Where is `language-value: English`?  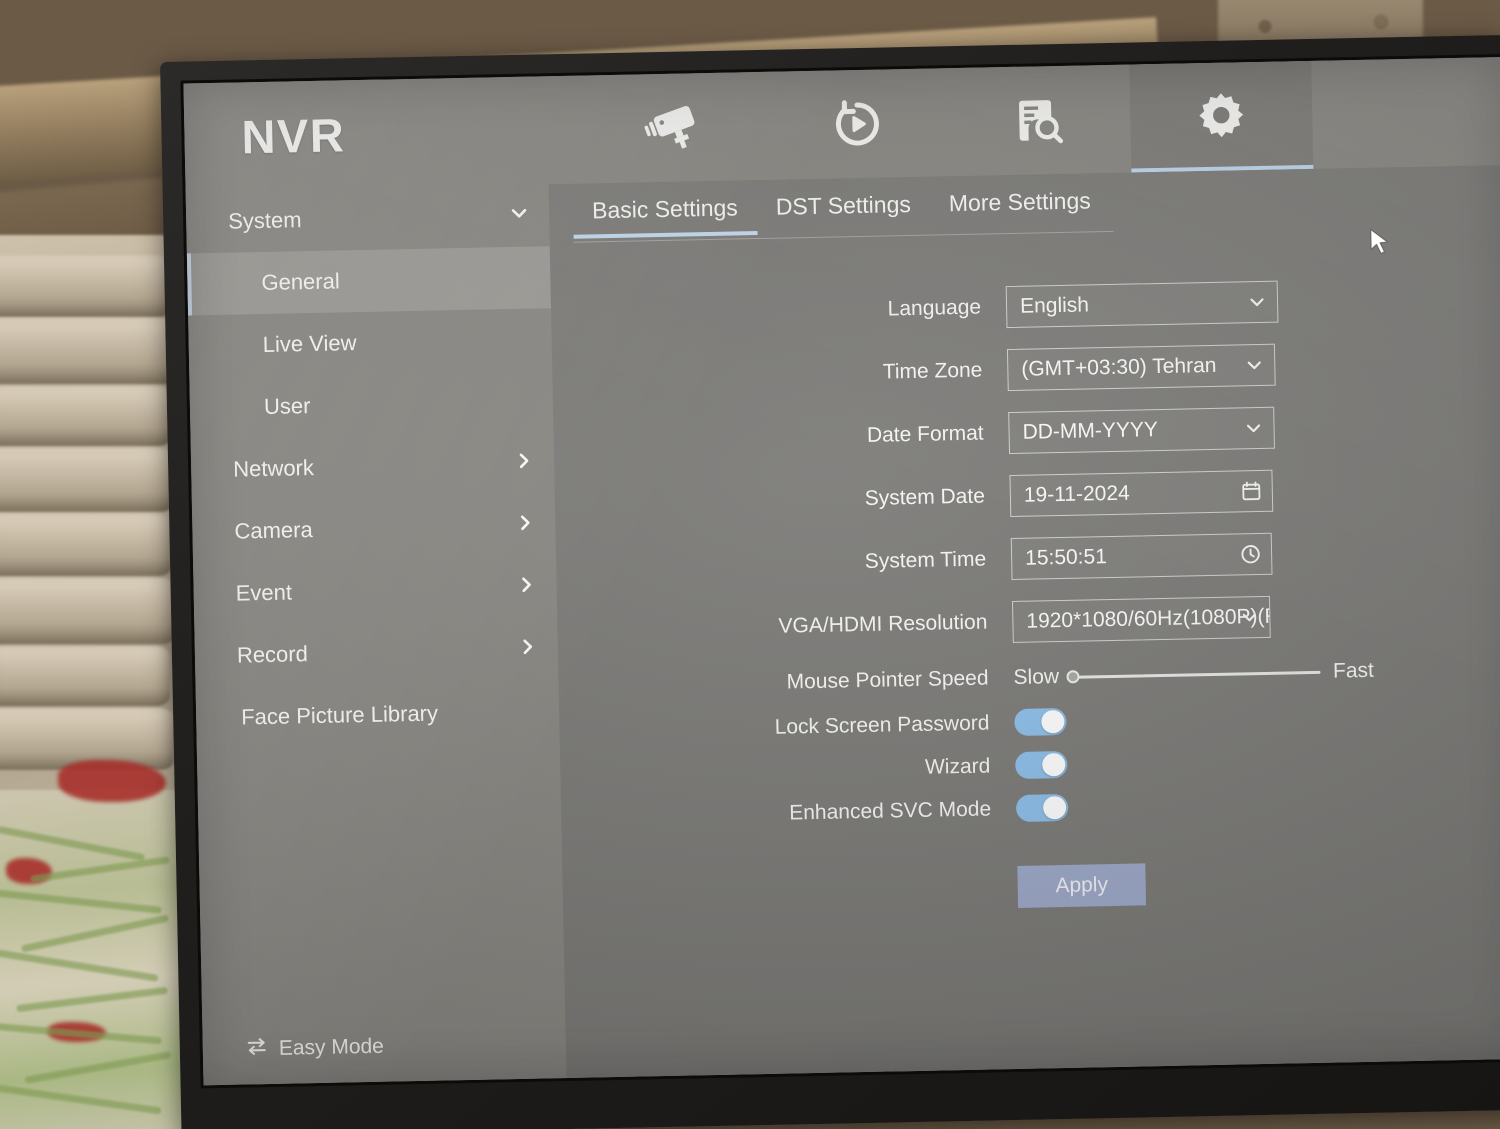
language-value: English is located at coordinates (1054, 305).